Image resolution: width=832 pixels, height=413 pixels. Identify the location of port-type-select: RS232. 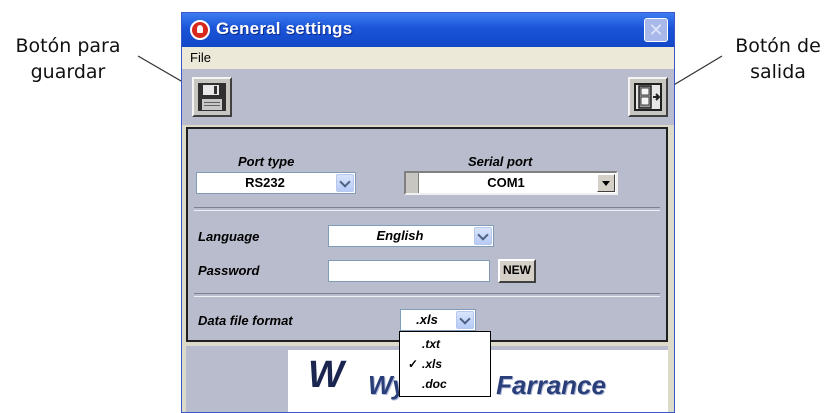
(276, 183).